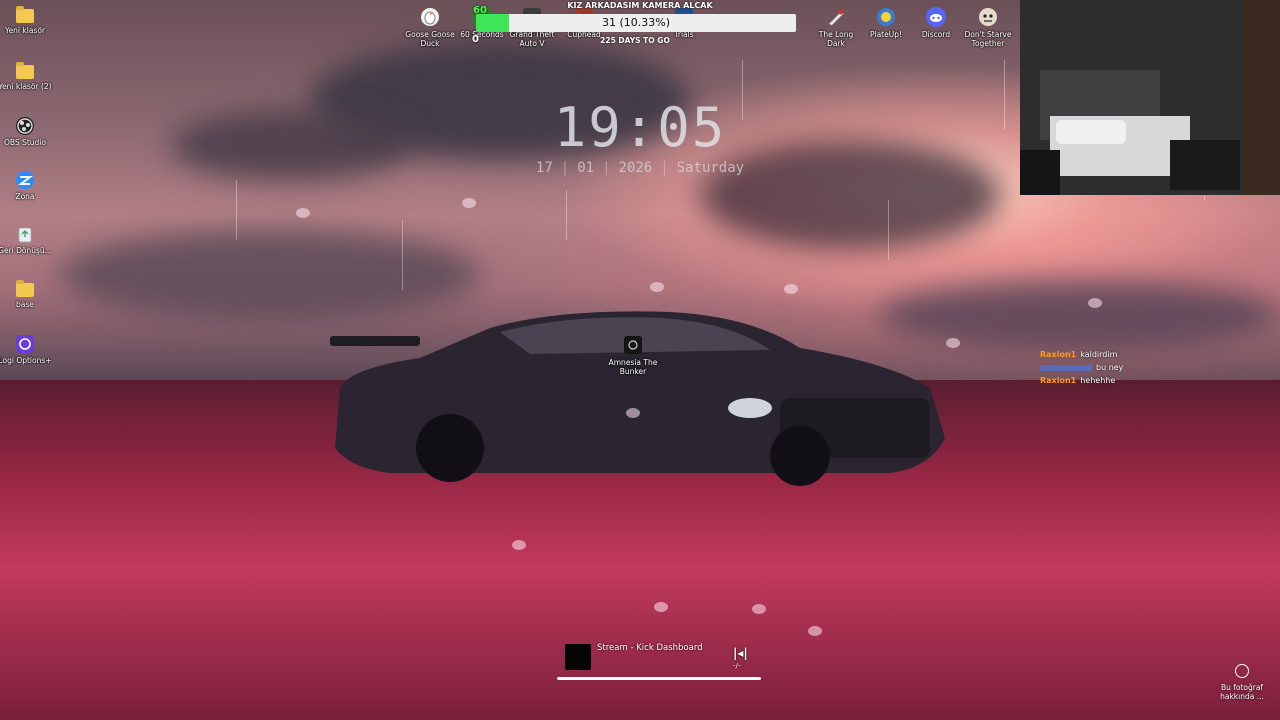 The image size is (1280, 720). I want to click on goose-icon, so click(430, 17).